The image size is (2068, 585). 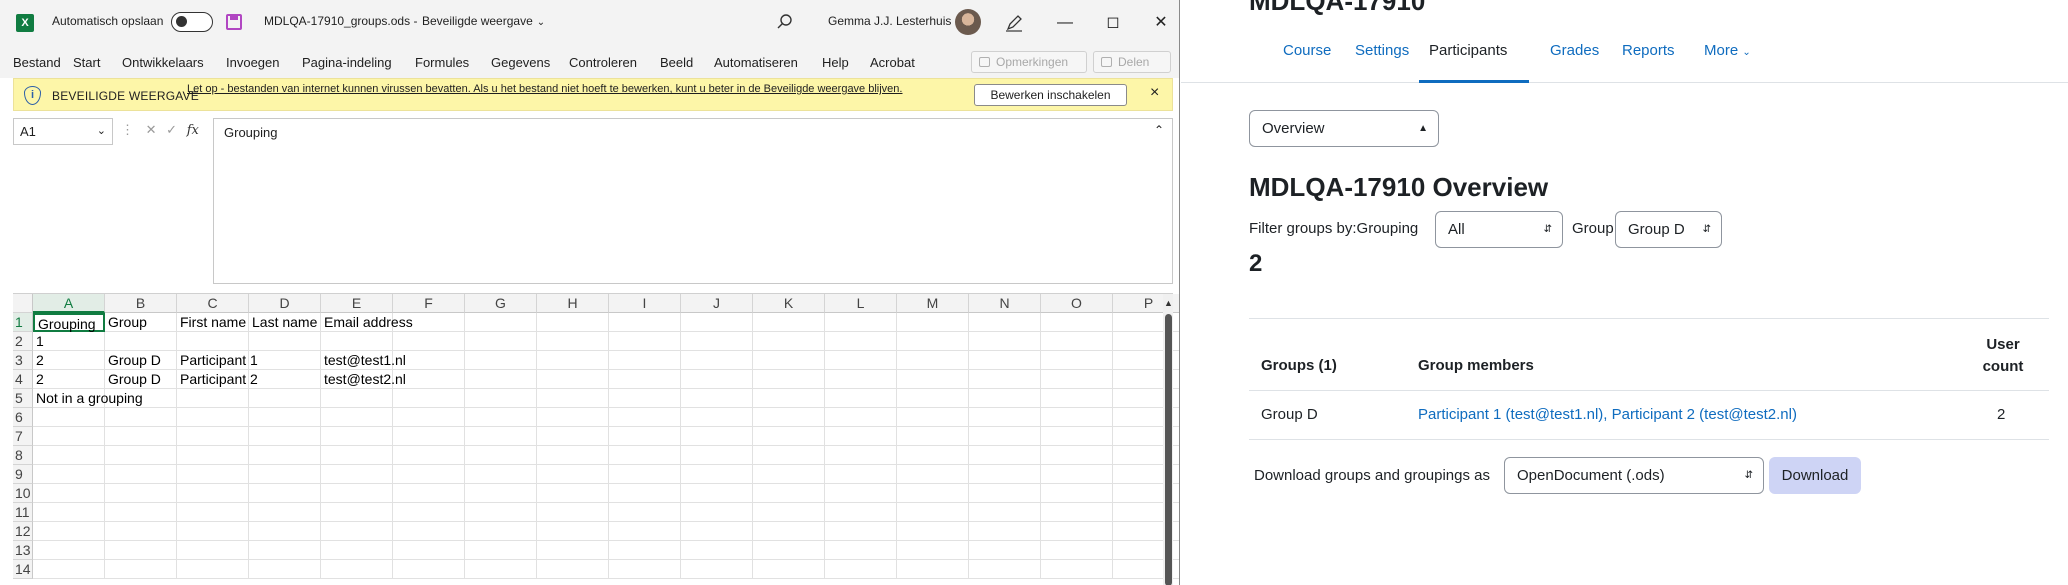 I want to click on row-header-12: 12, so click(x=23, y=531).